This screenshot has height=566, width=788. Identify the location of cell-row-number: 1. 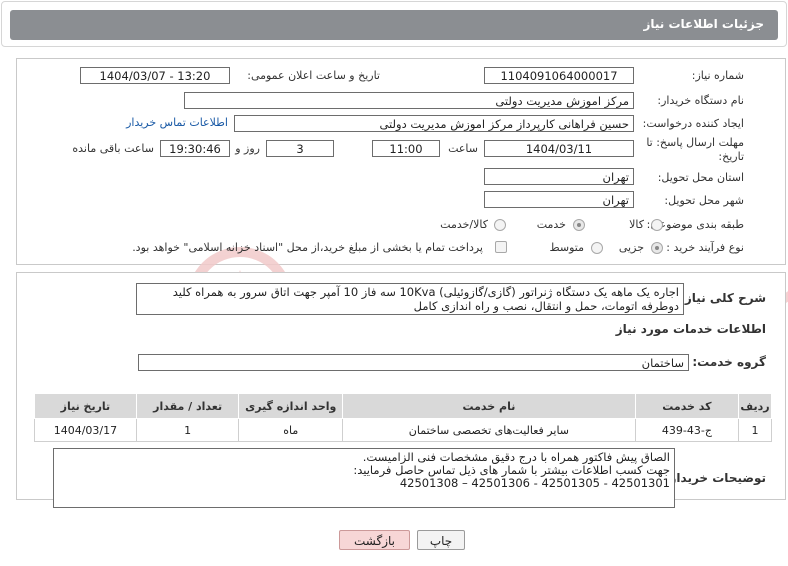
(755, 430).